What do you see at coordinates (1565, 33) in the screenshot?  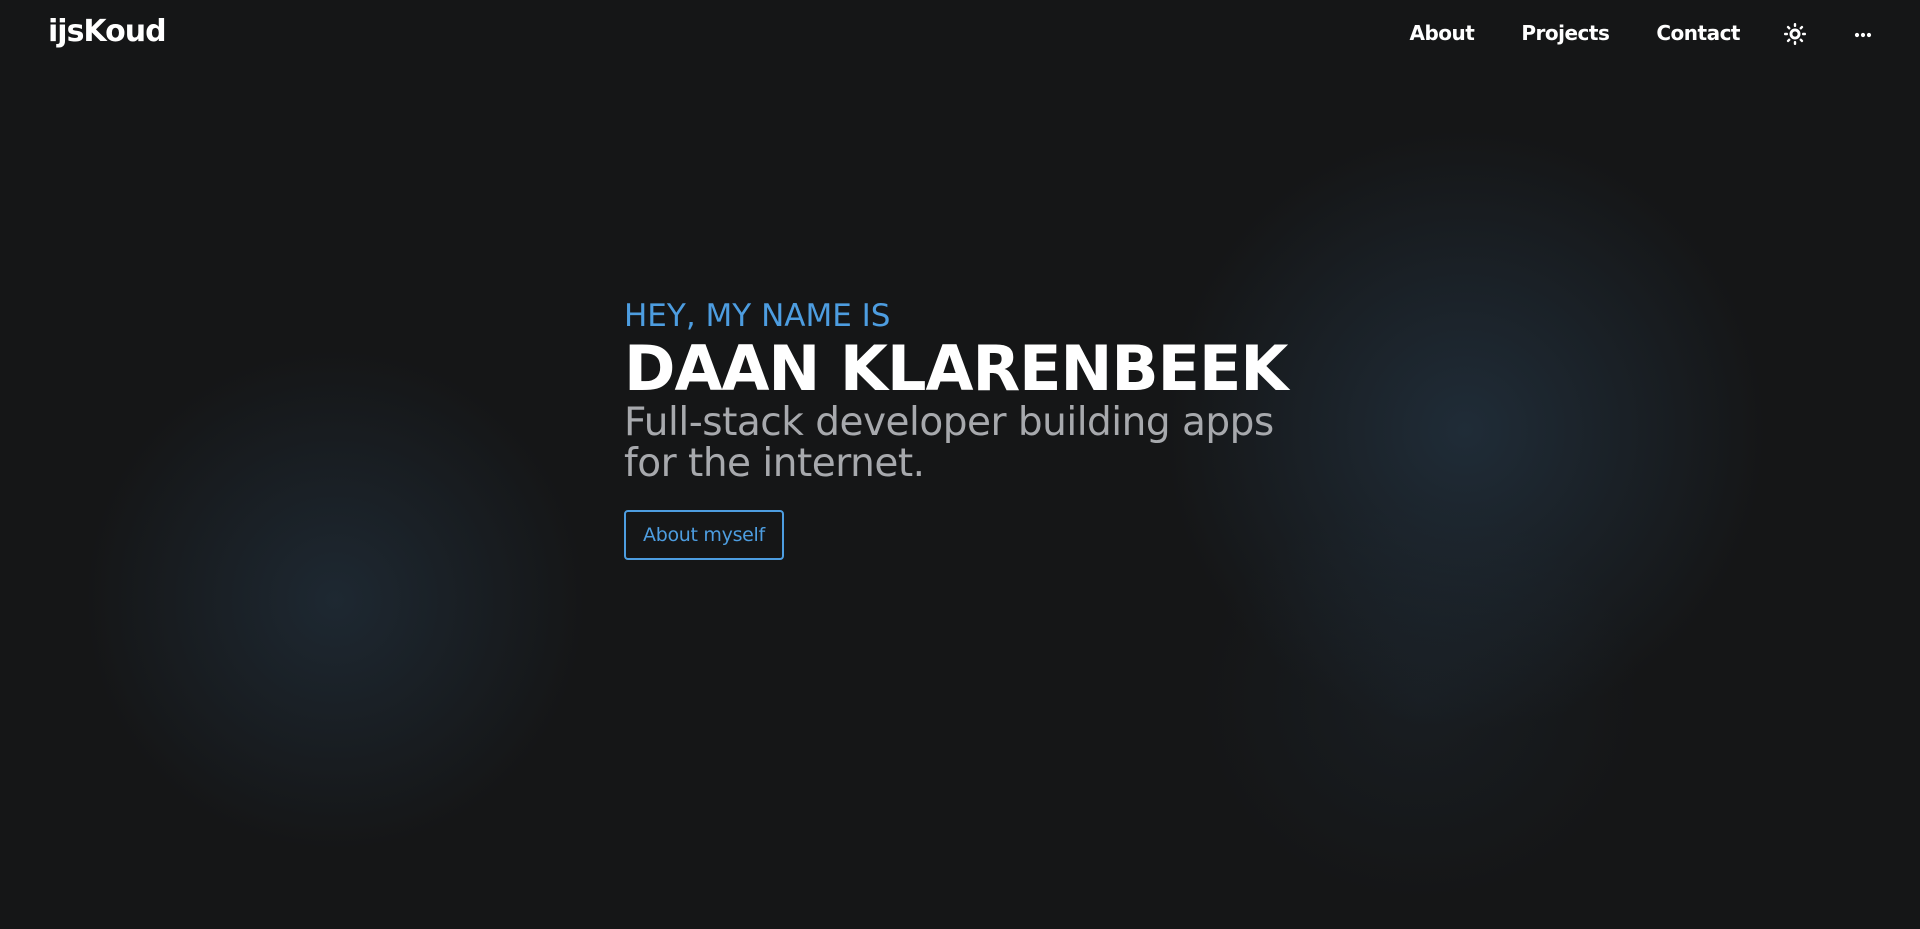 I see `nav-link-projects: Projects` at bounding box center [1565, 33].